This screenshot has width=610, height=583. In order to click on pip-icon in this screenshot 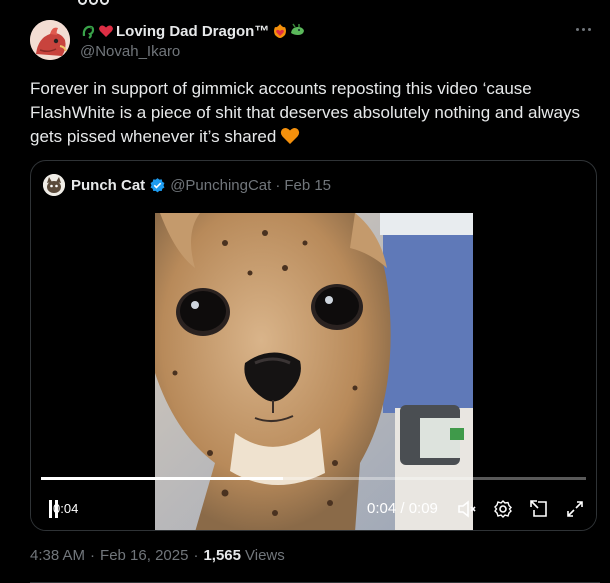, I will do `click(539, 509)`.